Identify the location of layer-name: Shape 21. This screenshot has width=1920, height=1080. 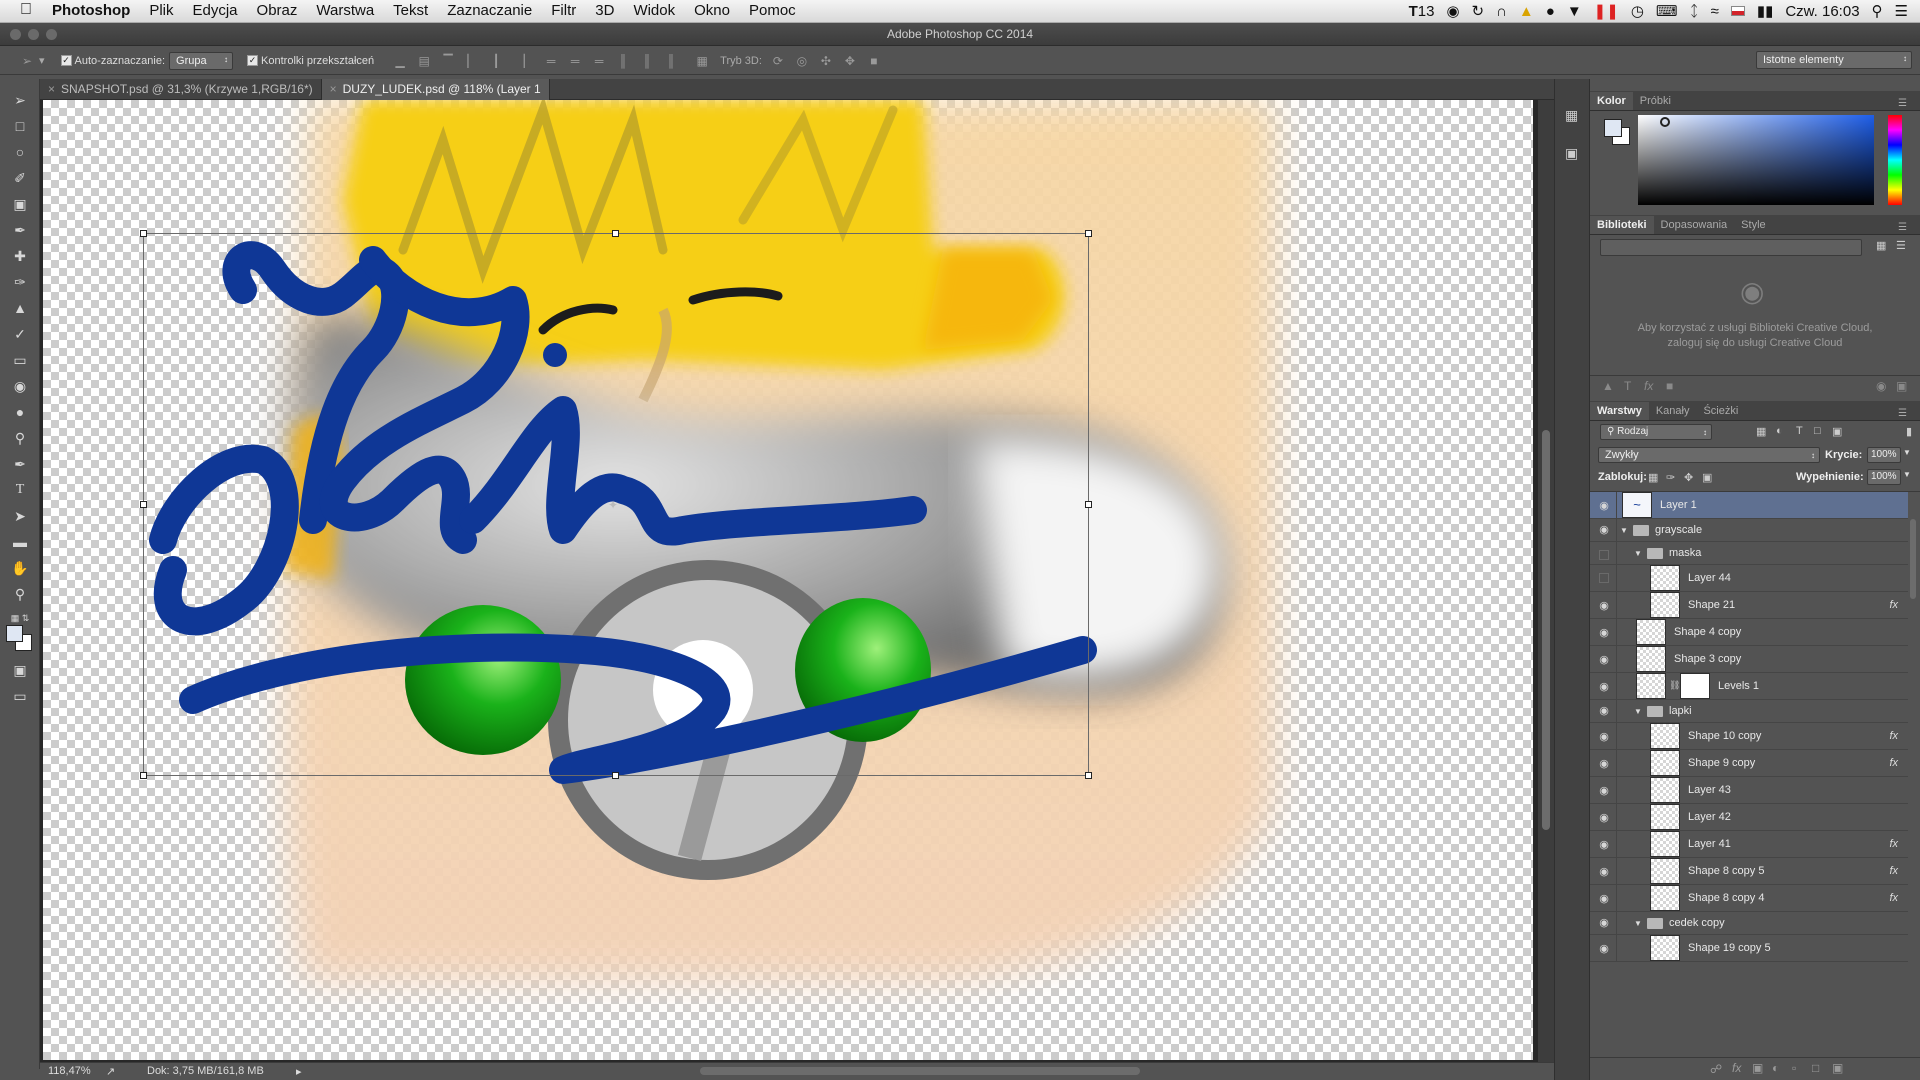
(1711, 605).